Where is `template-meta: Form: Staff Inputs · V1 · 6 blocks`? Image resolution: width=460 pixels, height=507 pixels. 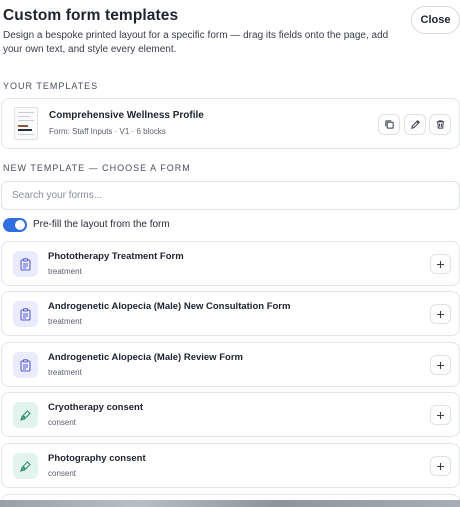
template-meta: Form: Staff Inputs · V1 · 6 blocks is located at coordinates (107, 131).